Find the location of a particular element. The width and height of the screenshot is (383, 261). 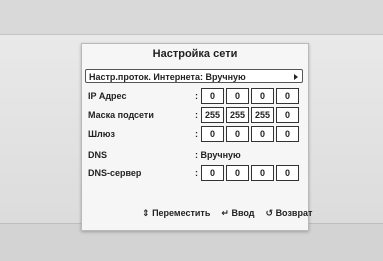

arrow-right-icon is located at coordinates (296, 77).